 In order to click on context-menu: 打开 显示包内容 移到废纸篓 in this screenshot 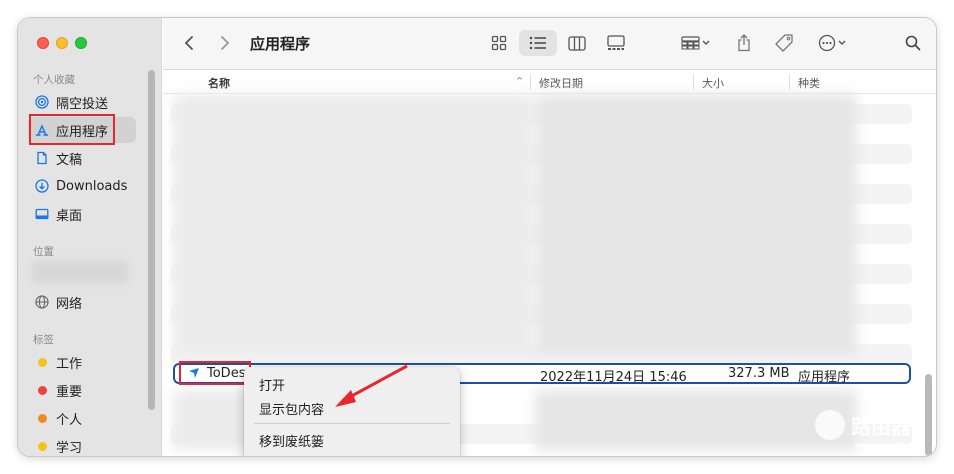, I will do `click(352, 411)`.